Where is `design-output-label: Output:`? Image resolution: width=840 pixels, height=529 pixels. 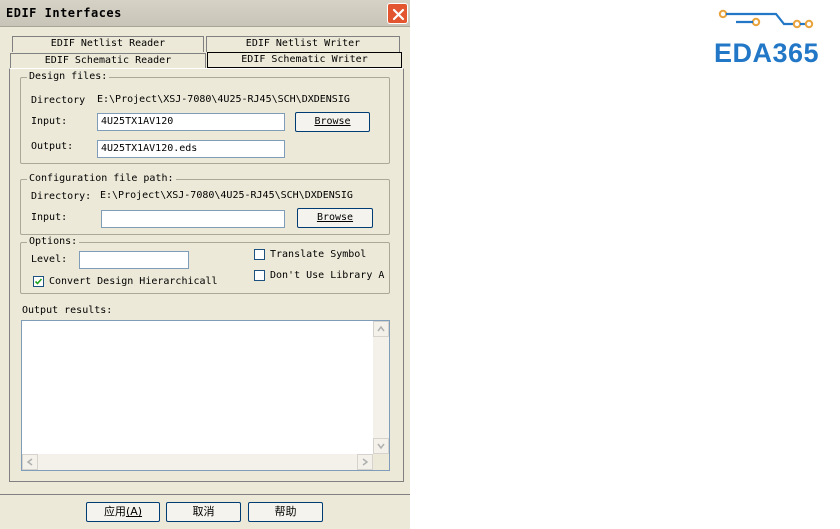
design-output-label: Output: is located at coordinates (52, 146).